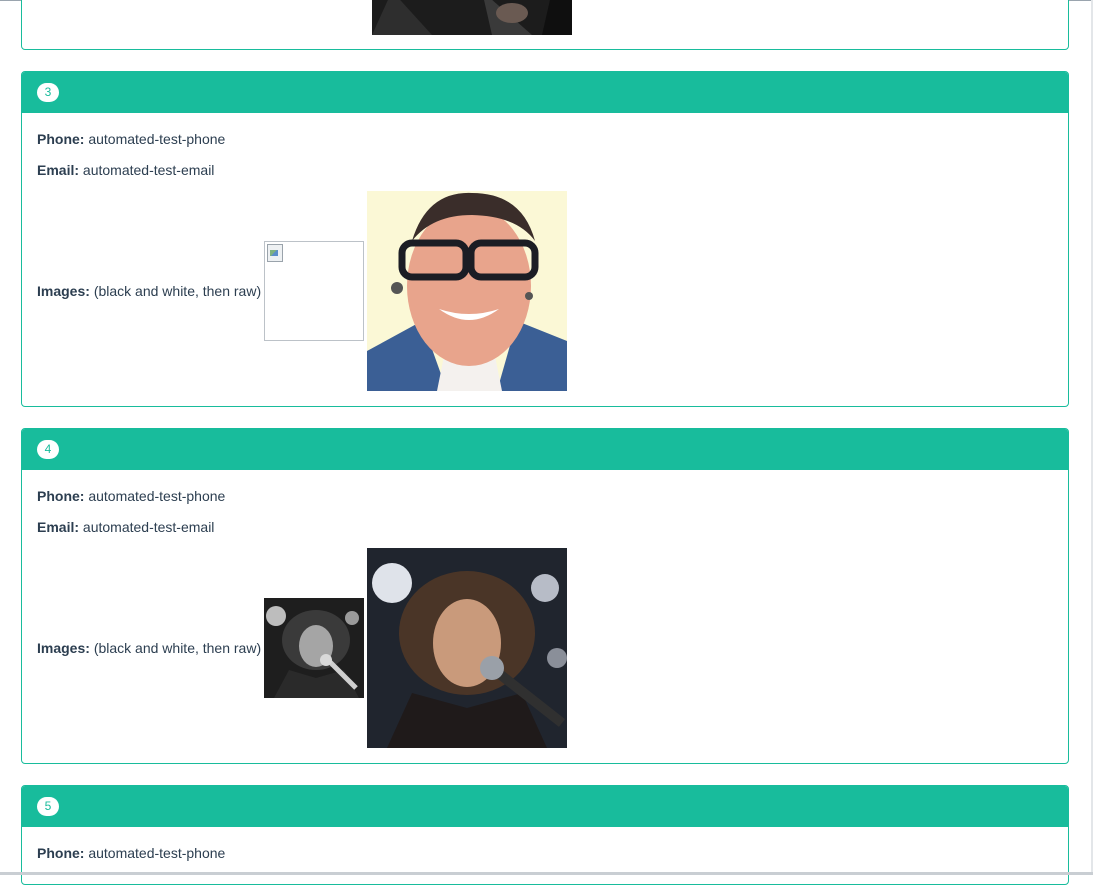 The width and height of the screenshot is (1093, 885). I want to click on record-number-badge: 3, so click(48, 92).